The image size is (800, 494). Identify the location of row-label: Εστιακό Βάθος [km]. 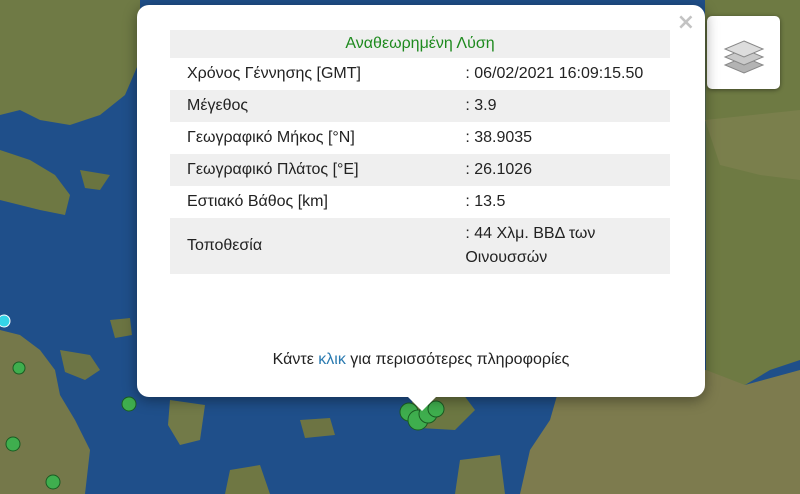
(257, 201).